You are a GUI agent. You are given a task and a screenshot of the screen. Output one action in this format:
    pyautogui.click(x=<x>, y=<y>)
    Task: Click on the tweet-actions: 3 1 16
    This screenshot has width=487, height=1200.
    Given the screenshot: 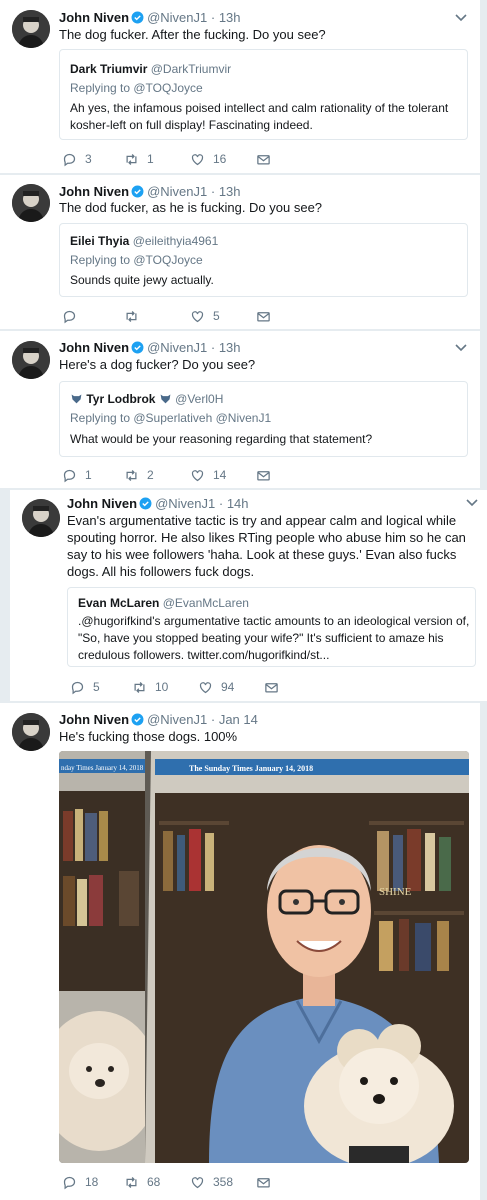 What is the action you would take?
    pyautogui.click(x=192, y=159)
    